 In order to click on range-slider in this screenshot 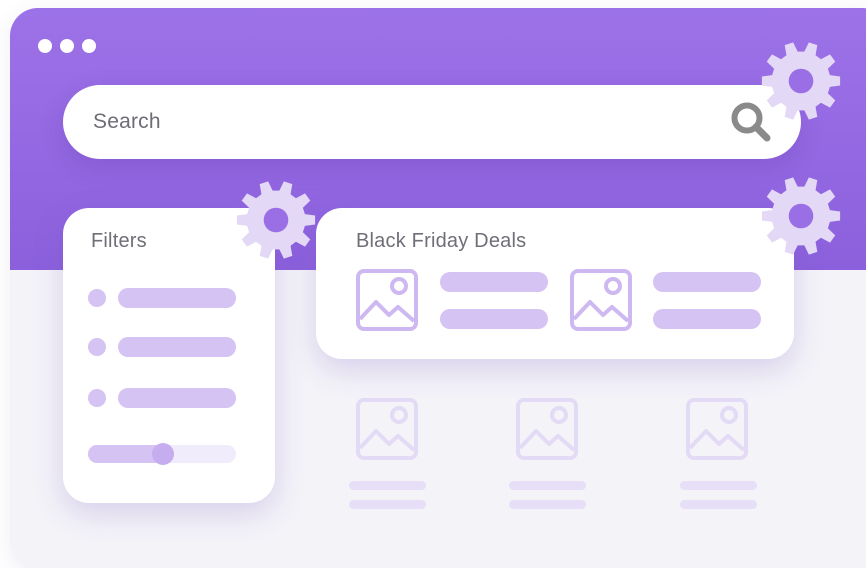, I will do `click(162, 454)`.